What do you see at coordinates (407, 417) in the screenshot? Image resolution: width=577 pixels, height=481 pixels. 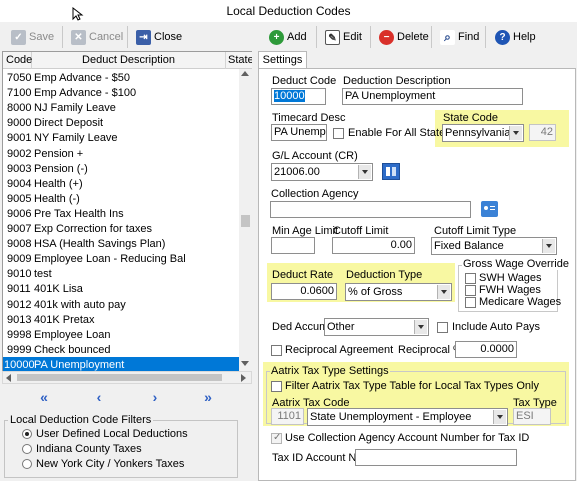 I see `aatrix-tax-code-select: State Unemployment - Employee` at bounding box center [407, 417].